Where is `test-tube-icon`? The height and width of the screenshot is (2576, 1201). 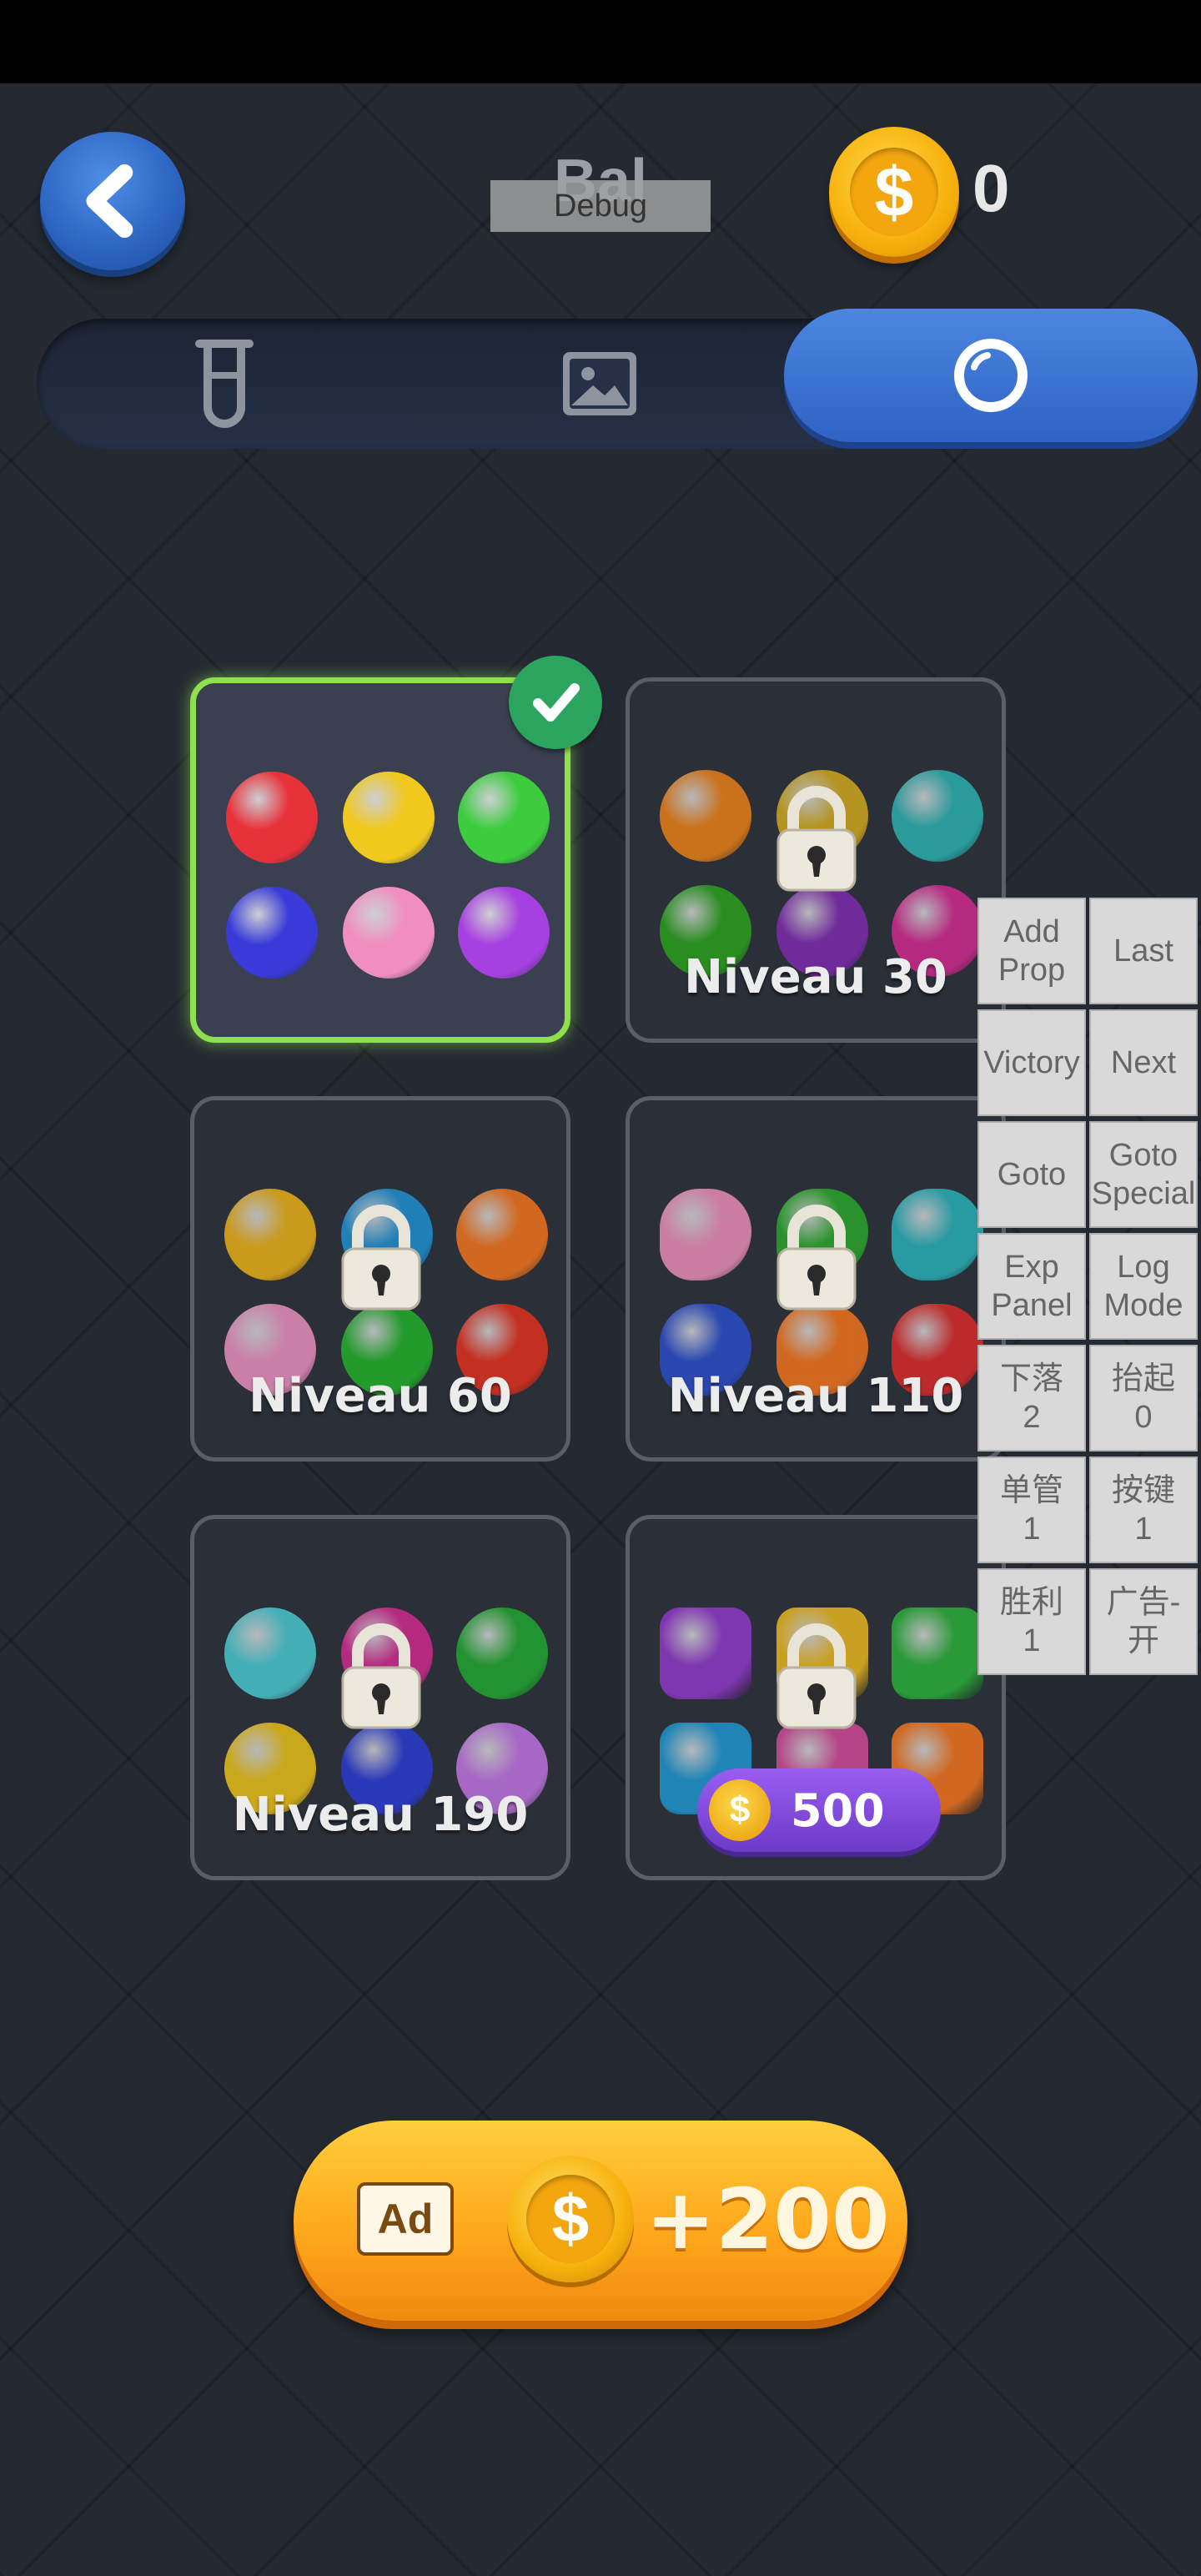
test-tube-icon is located at coordinates (225, 384).